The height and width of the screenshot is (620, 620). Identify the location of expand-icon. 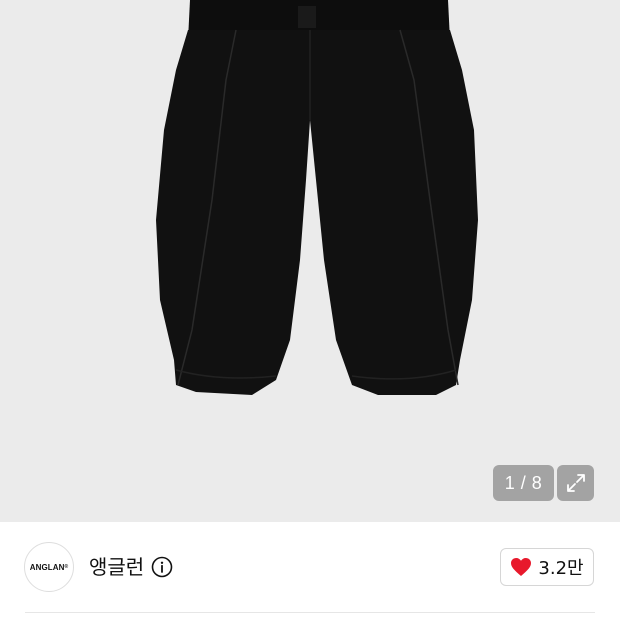
(575, 483).